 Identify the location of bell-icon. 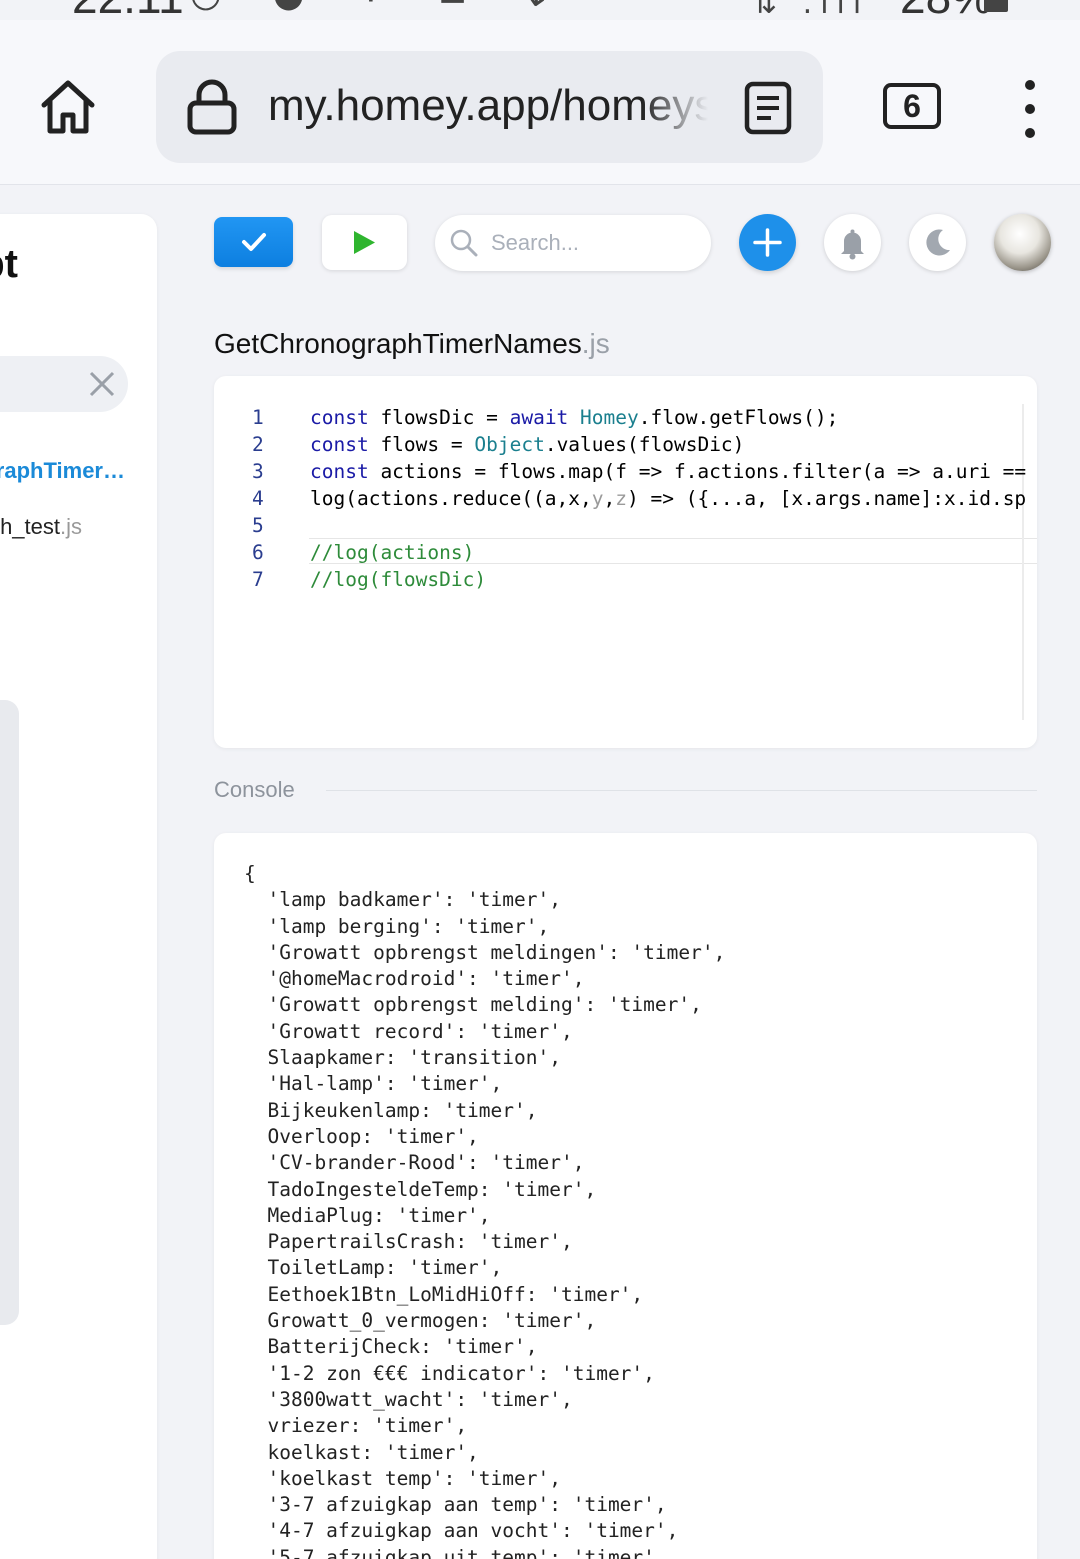
(852, 242).